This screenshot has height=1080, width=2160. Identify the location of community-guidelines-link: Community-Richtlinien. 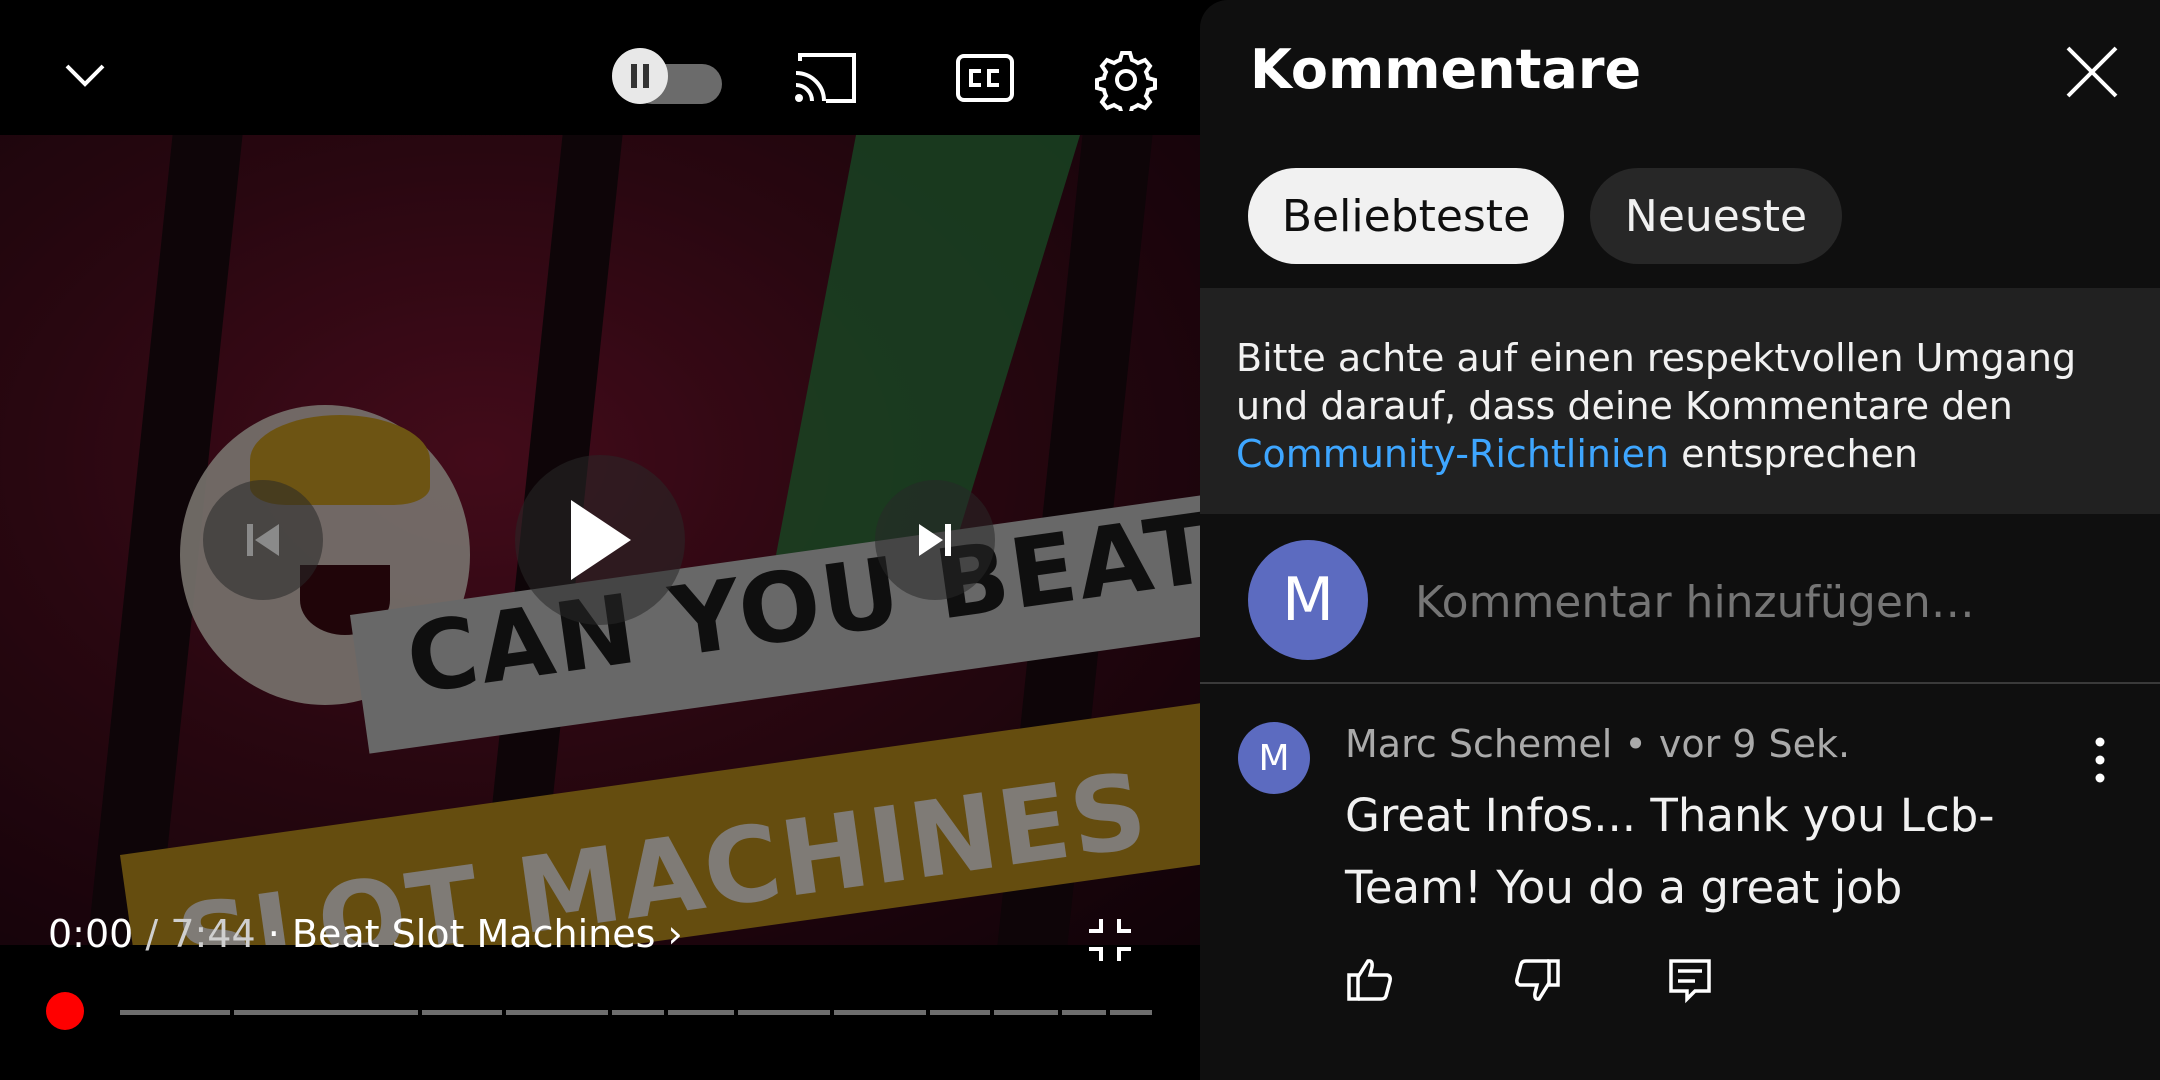
(1452, 454).